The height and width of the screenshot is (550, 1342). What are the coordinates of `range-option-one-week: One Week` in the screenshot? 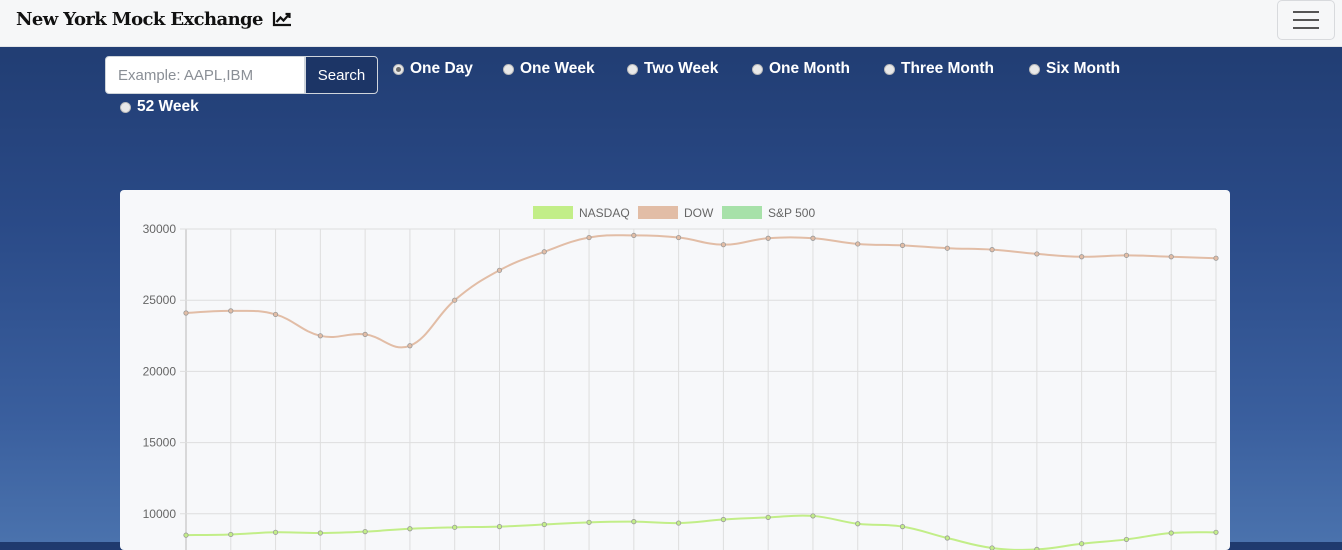 It's located at (549, 69).